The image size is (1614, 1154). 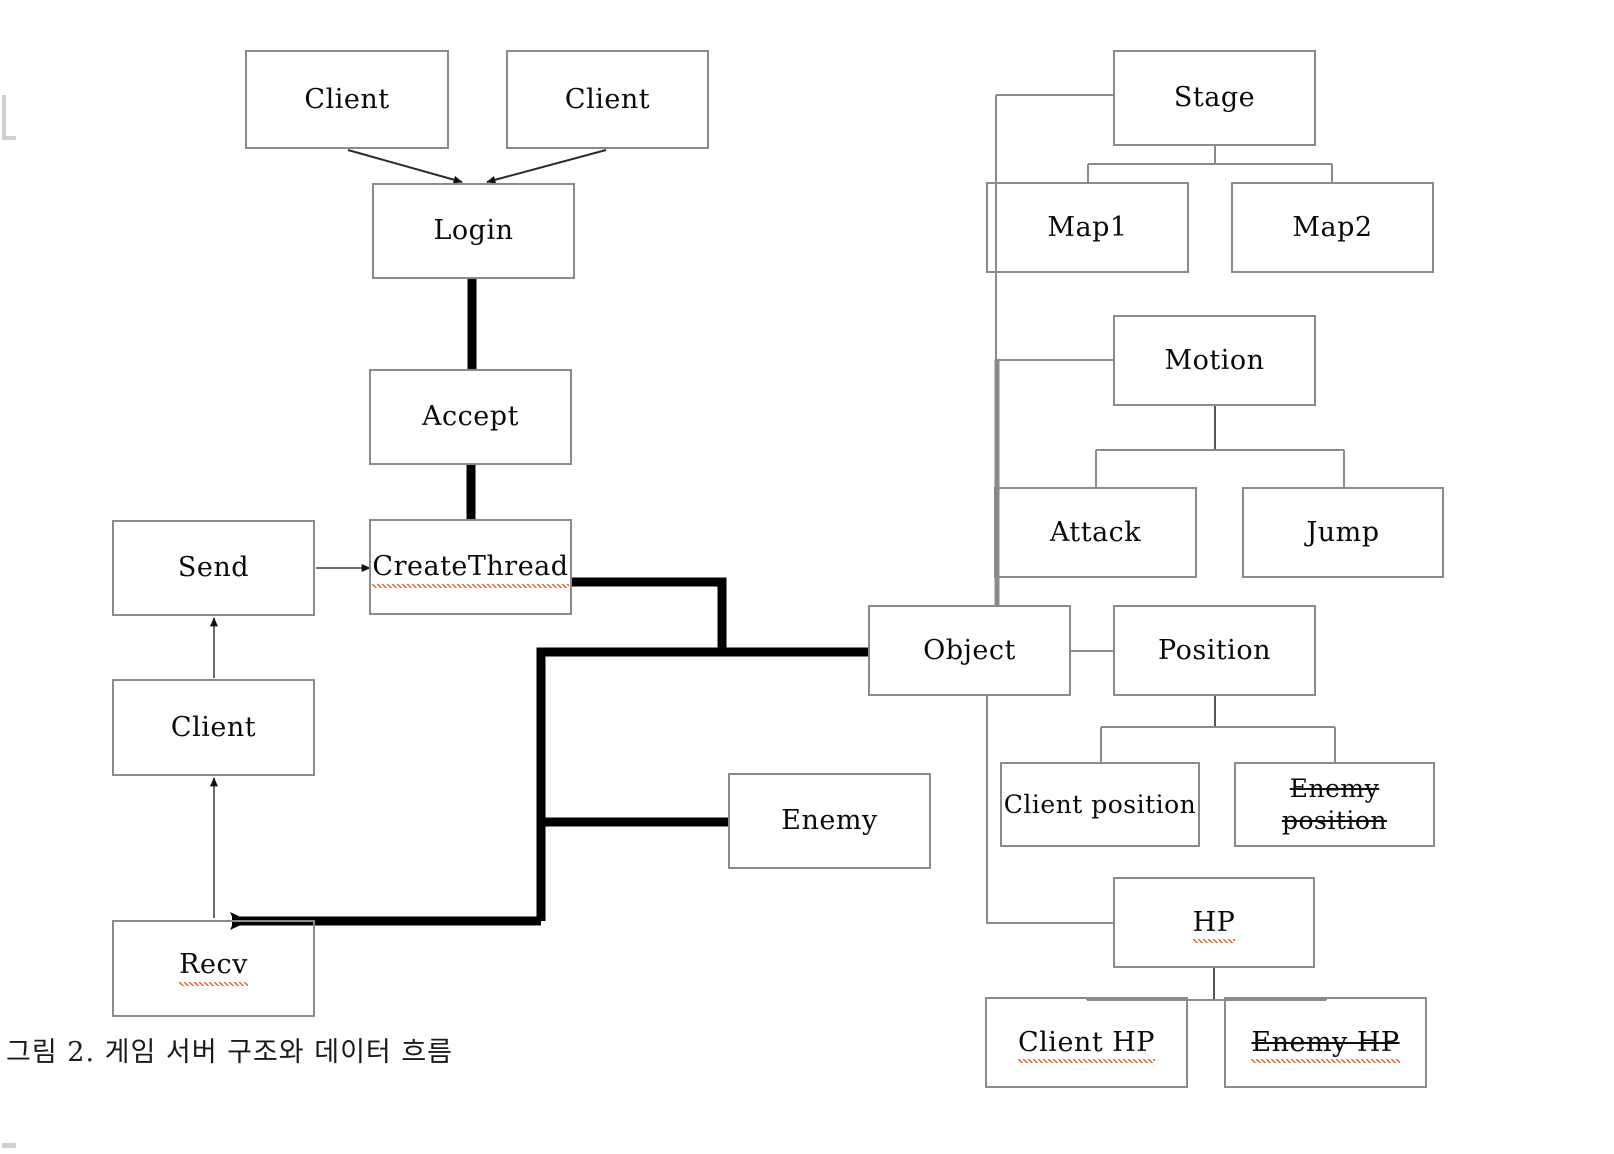 I want to click on edge-position-children, so click(x=1218, y=729).